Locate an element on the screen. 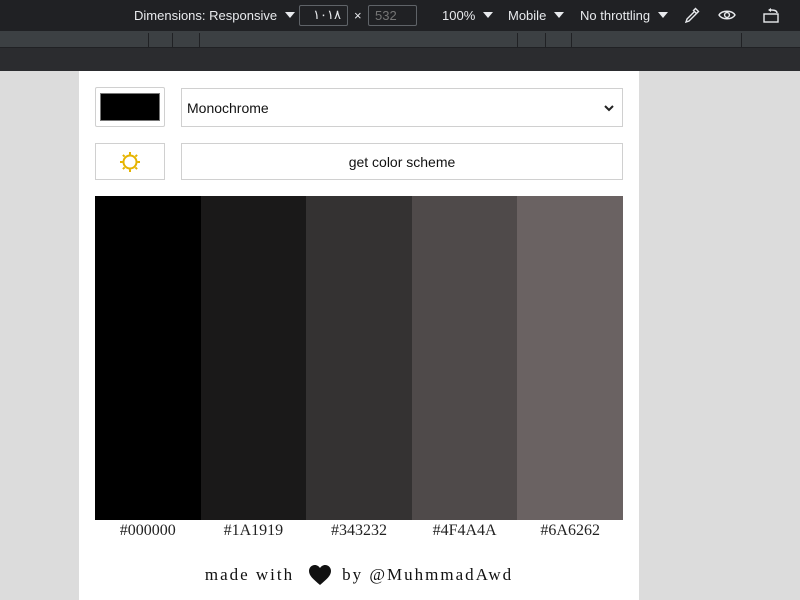 The image size is (800, 600). width-input is located at coordinates (323, 15).